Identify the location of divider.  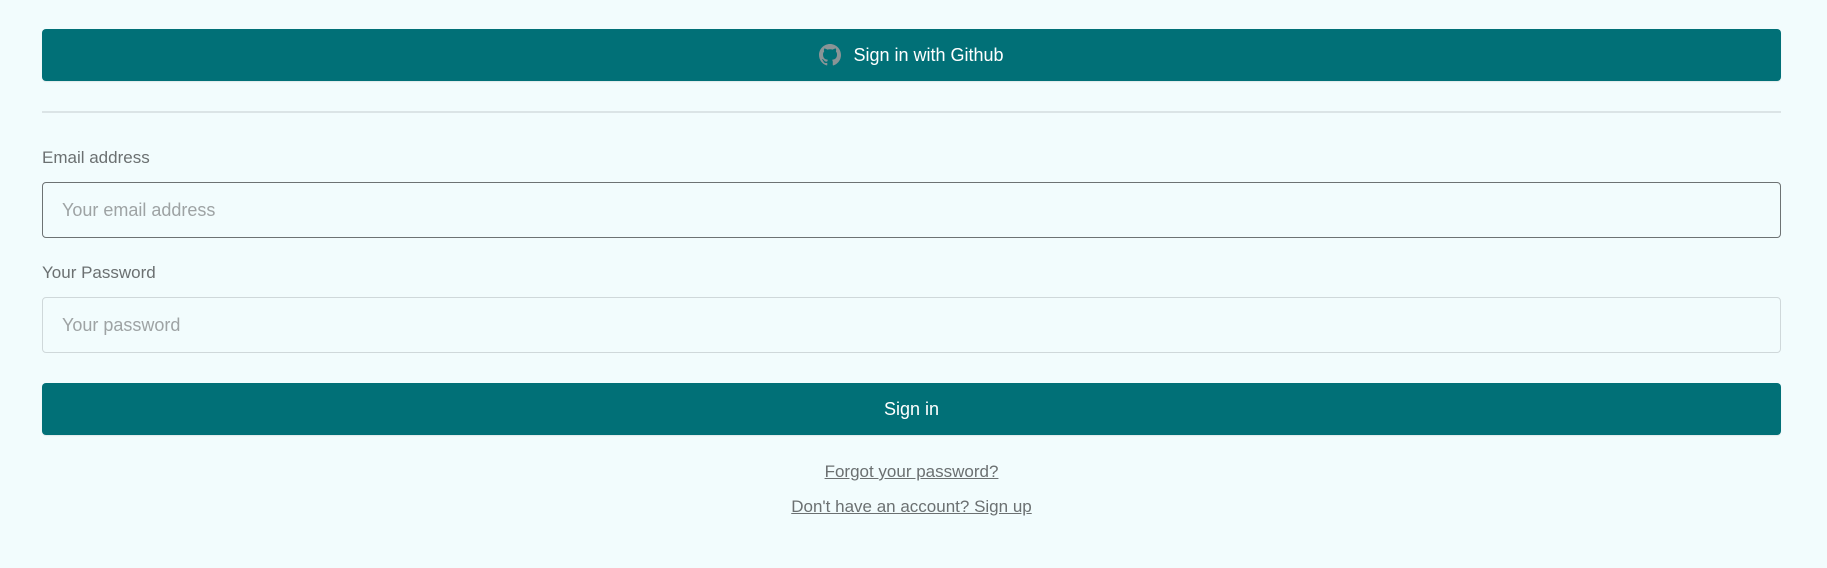
(911, 112).